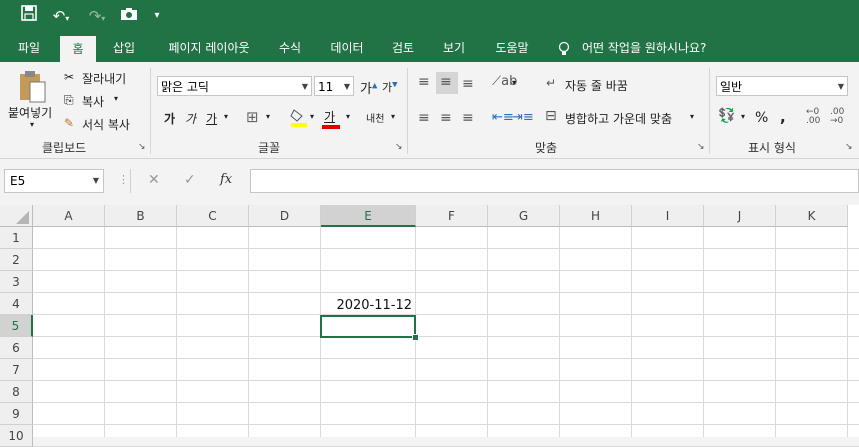 The width and height of the screenshot is (859, 447). I want to click on decrease-decimal-icon: .00 →0, so click(837, 117).